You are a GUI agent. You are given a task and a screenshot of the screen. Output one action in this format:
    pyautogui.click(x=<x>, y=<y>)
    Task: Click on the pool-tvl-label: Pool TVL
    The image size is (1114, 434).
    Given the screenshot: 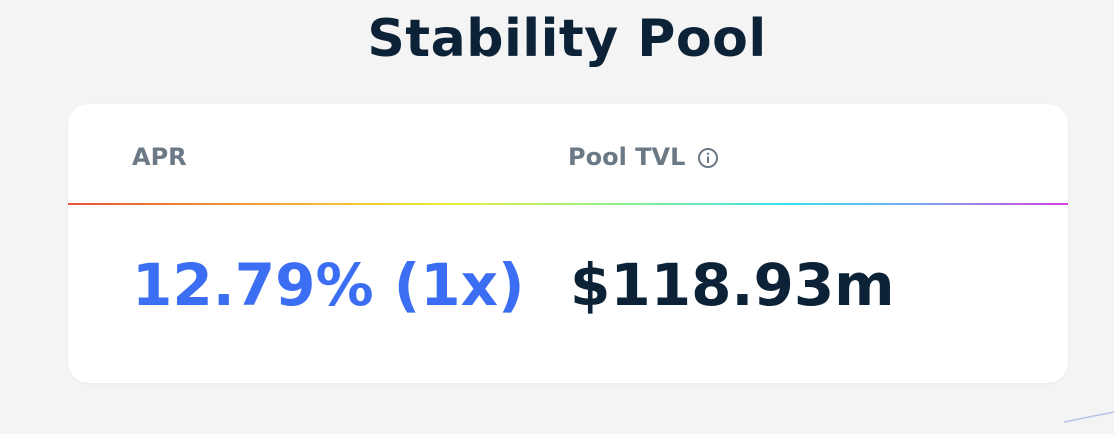 What is the action you would take?
    pyautogui.click(x=643, y=157)
    